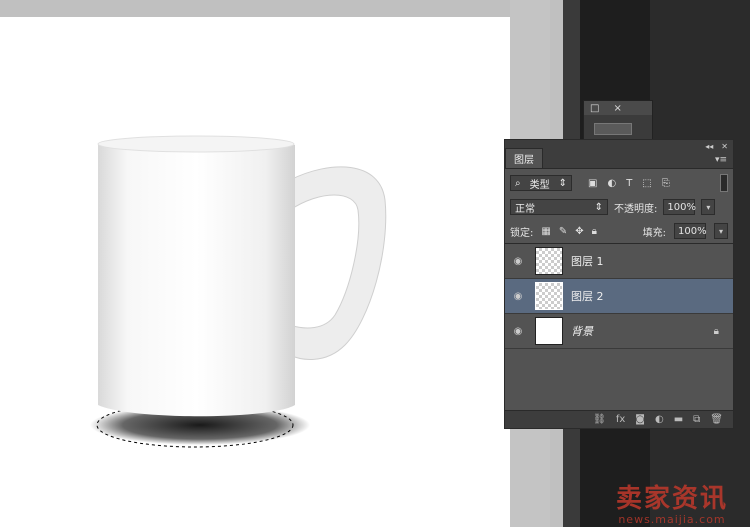 This screenshot has height=527, width=750. Describe the element at coordinates (559, 207) in the screenshot. I see `blend-mode-dropdown: 正常 ⇕` at that location.